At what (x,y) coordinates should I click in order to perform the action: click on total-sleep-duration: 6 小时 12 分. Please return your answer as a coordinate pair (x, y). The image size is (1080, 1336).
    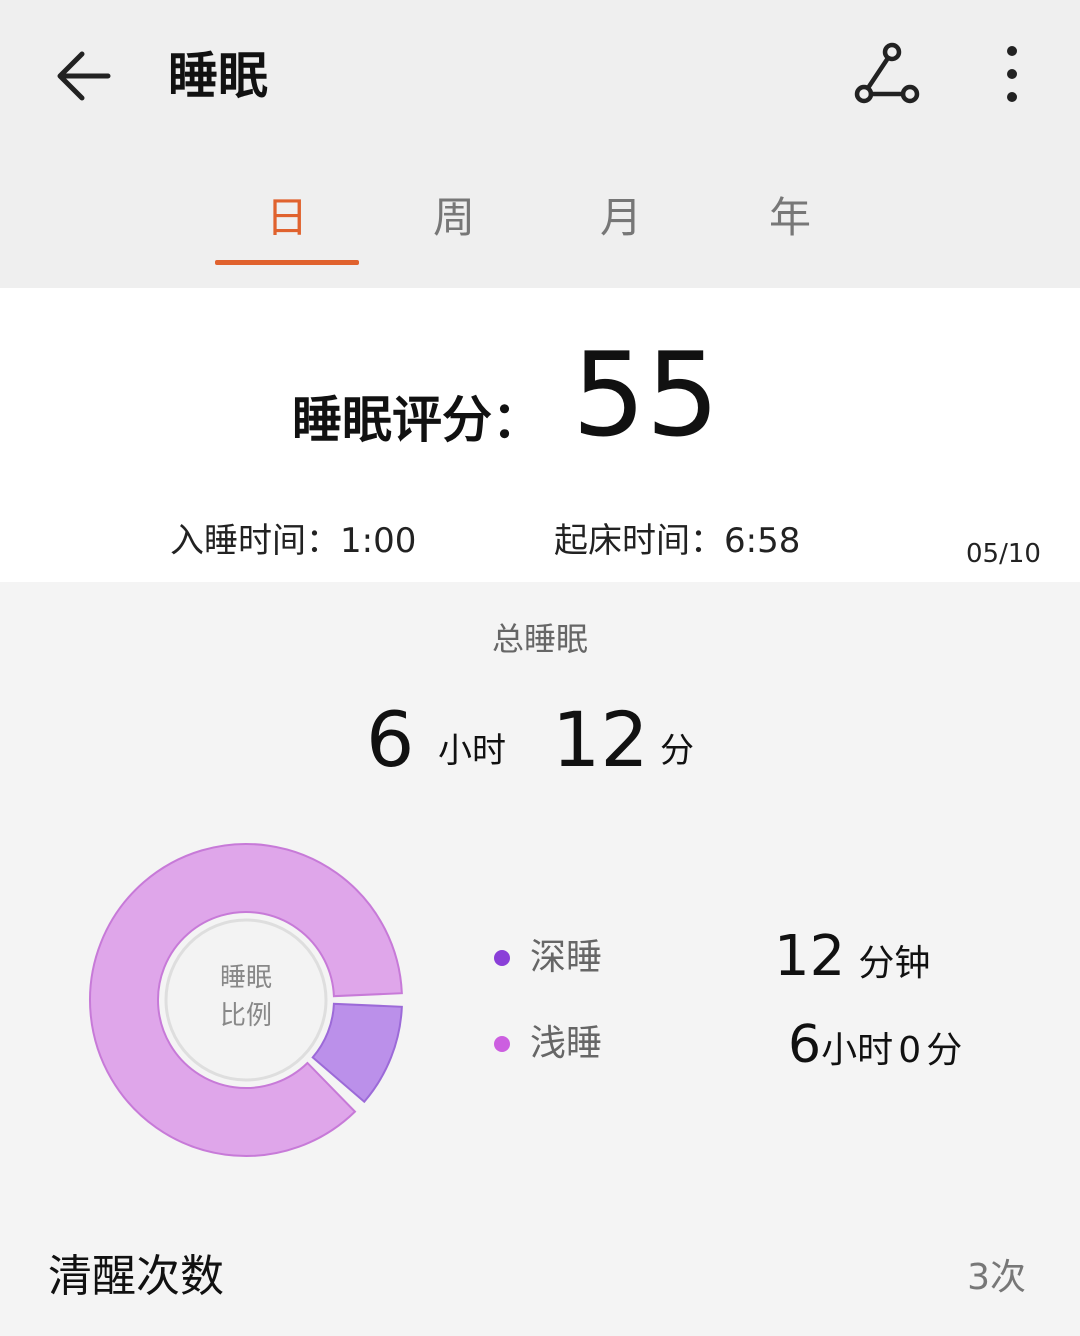
    Looking at the image, I should click on (540, 740).